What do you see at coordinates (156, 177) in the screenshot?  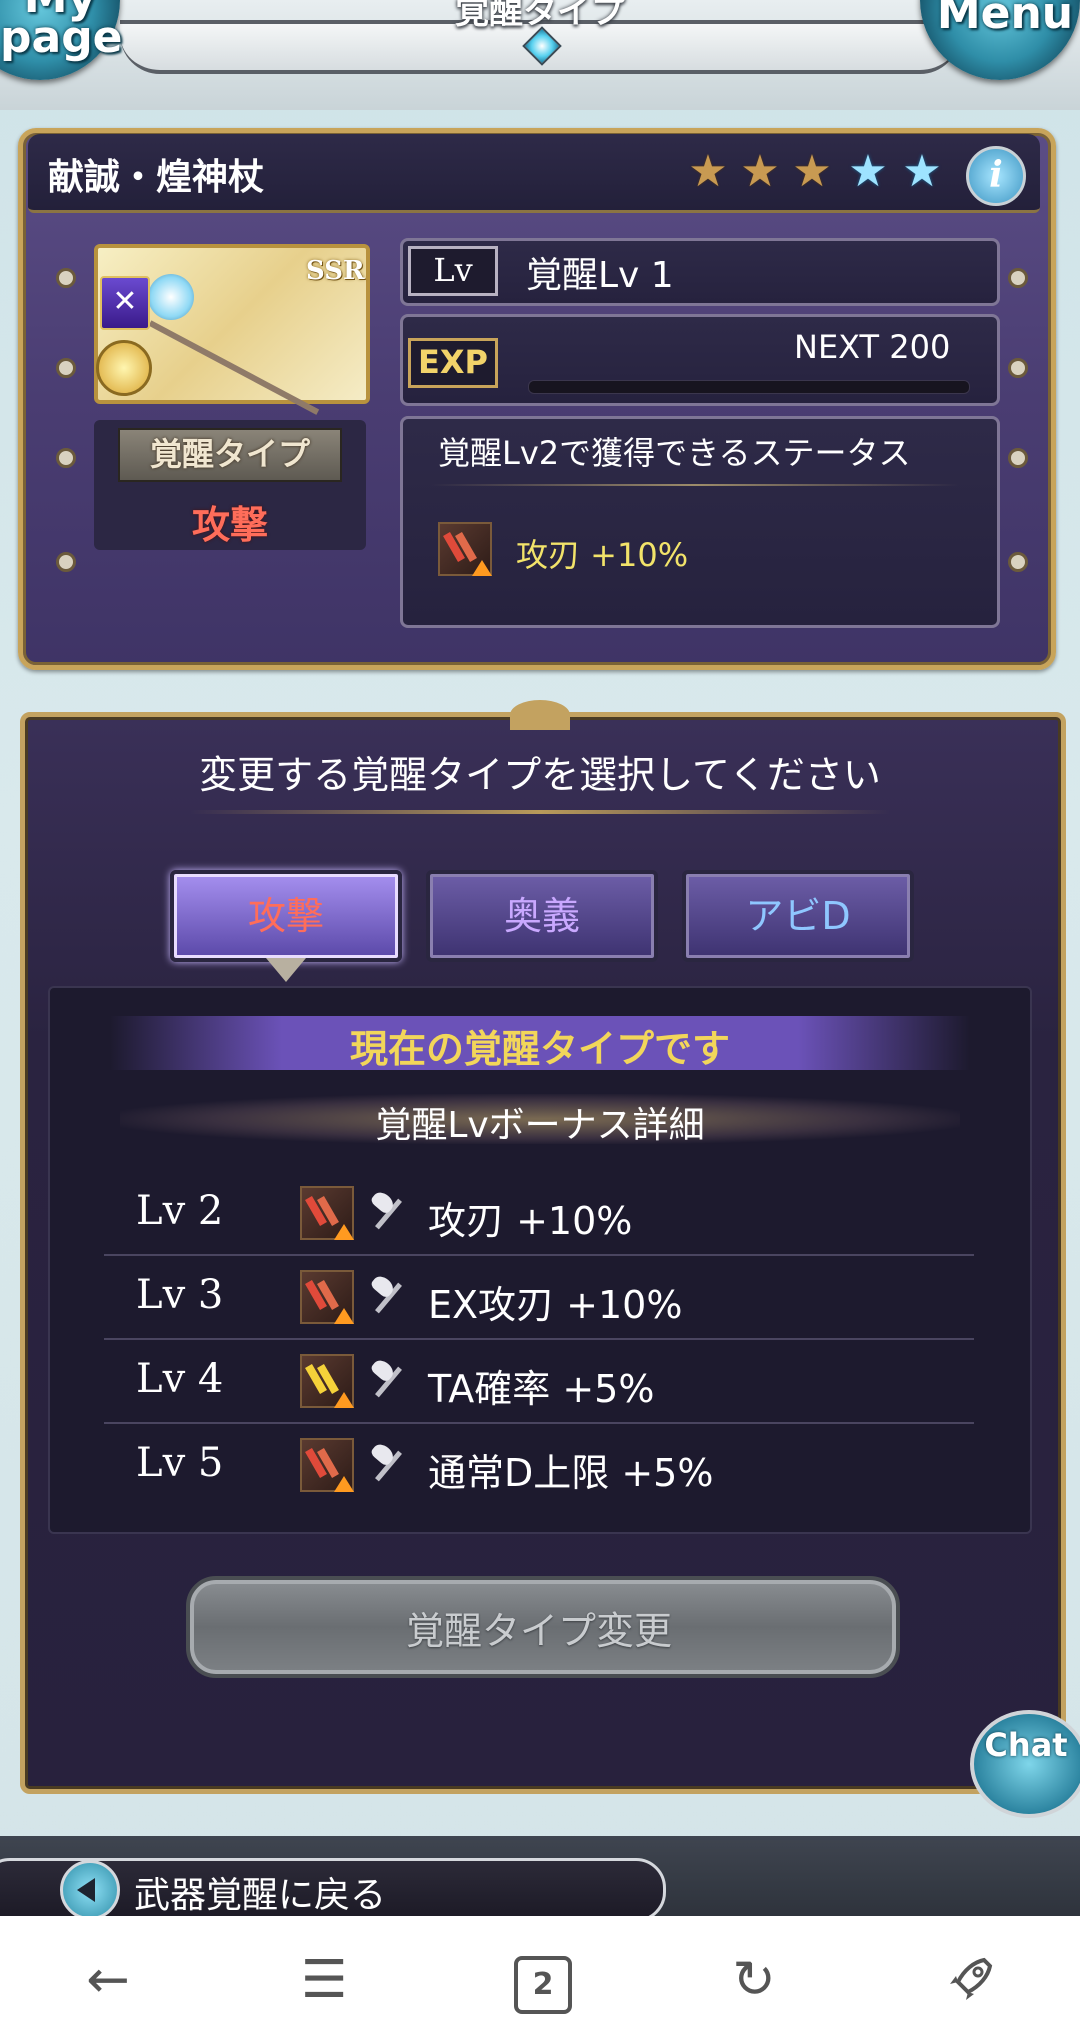 I see `weapon-name: 献誠・煌神杖` at bounding box center [156, 177].